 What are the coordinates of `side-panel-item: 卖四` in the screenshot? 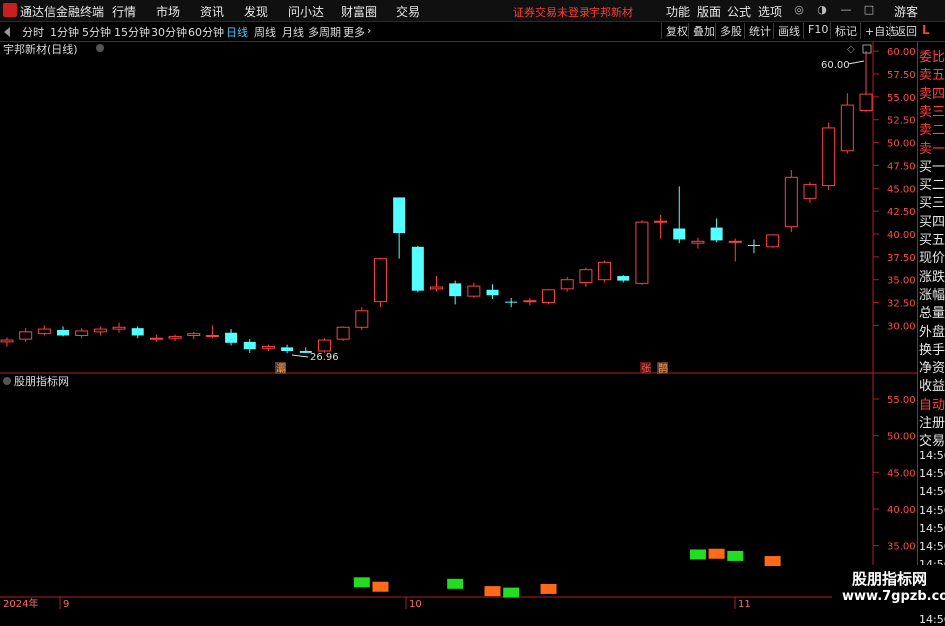 It's located at (932, 92).